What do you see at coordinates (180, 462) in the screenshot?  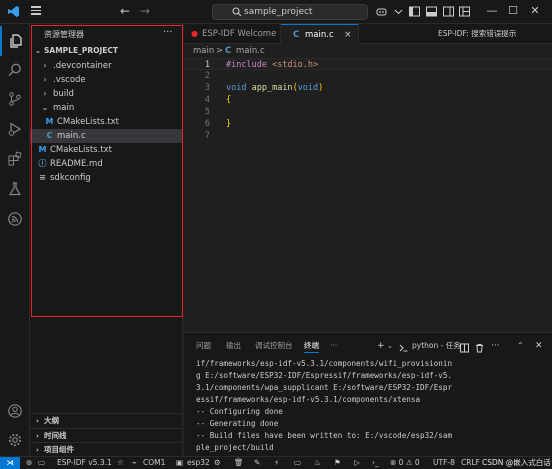 I see `chip-icon: ▣` at bounding box center [180, 462].